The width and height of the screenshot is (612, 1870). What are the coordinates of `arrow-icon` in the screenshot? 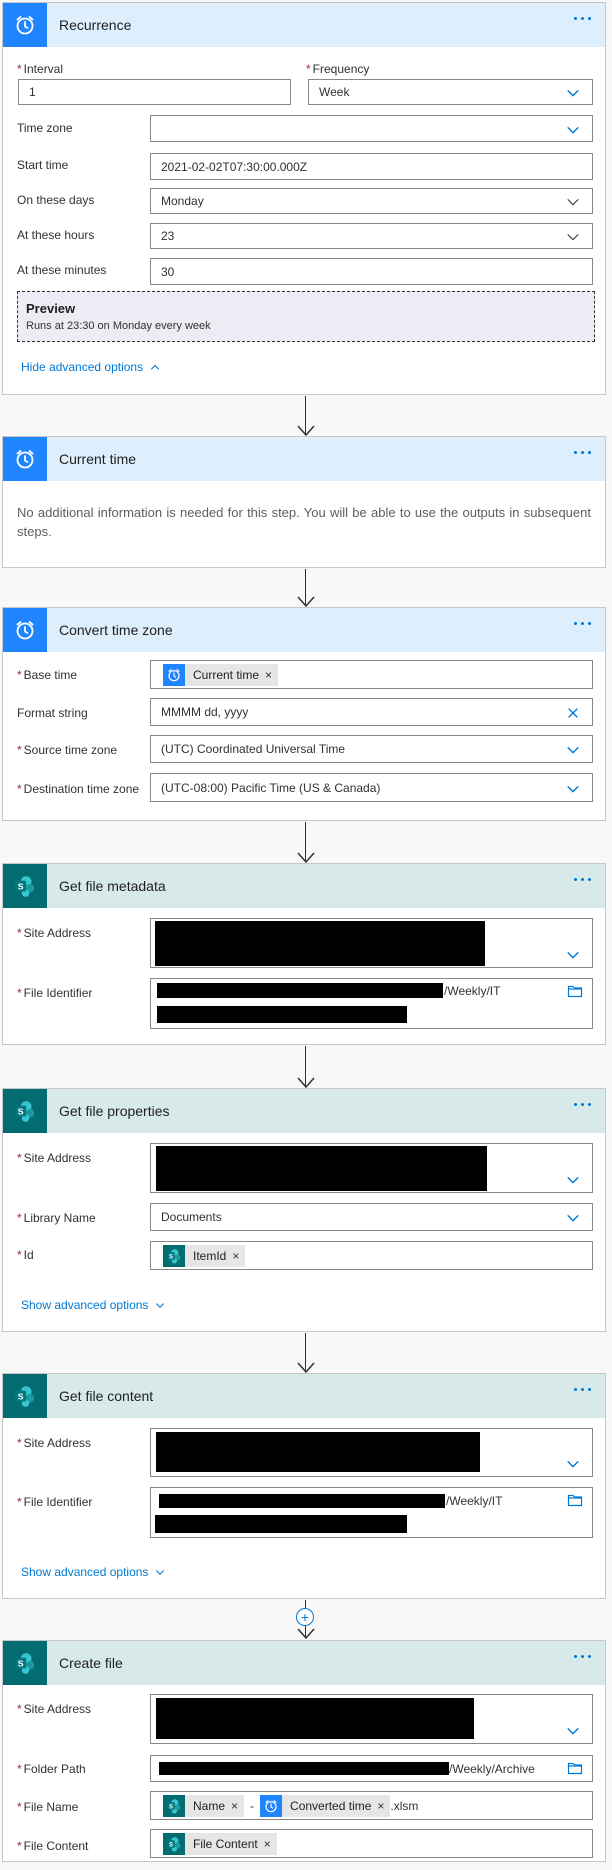 It's located at (306, 1634).